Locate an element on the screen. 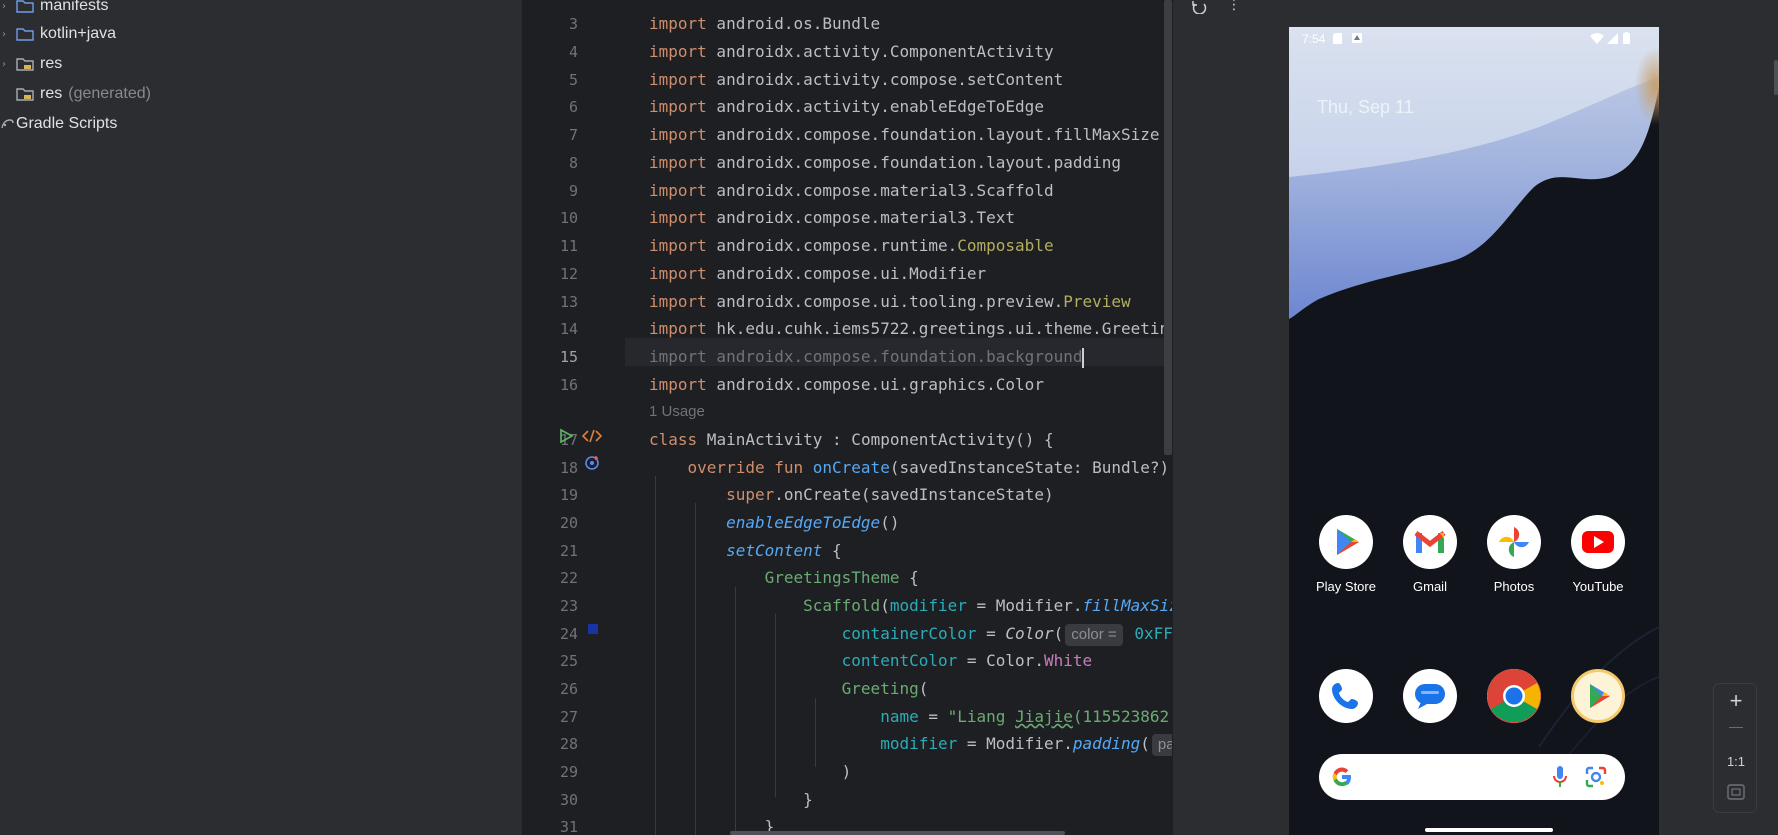 The width and height of the screenshot is (1778, 835). line-number: 4 is located at coordinates (573, 52).